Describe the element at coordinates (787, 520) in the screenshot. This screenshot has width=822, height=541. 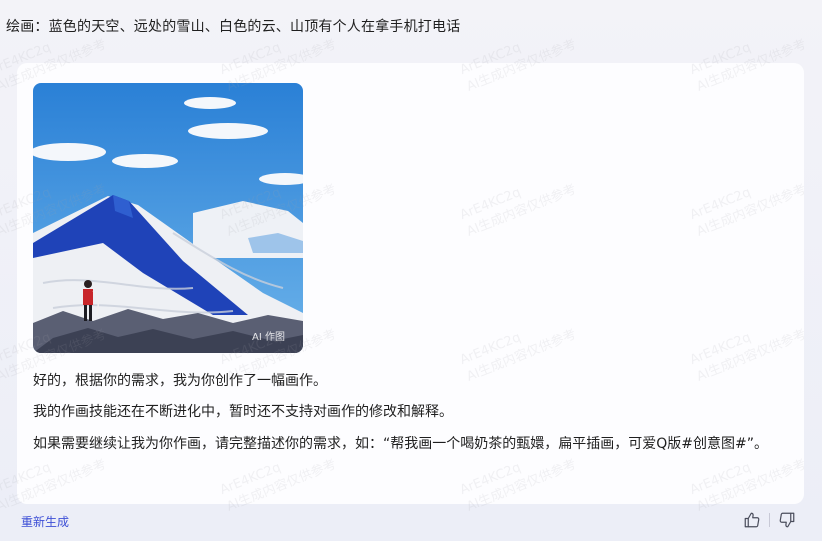
I see `thumbs-down-icon` at that location.